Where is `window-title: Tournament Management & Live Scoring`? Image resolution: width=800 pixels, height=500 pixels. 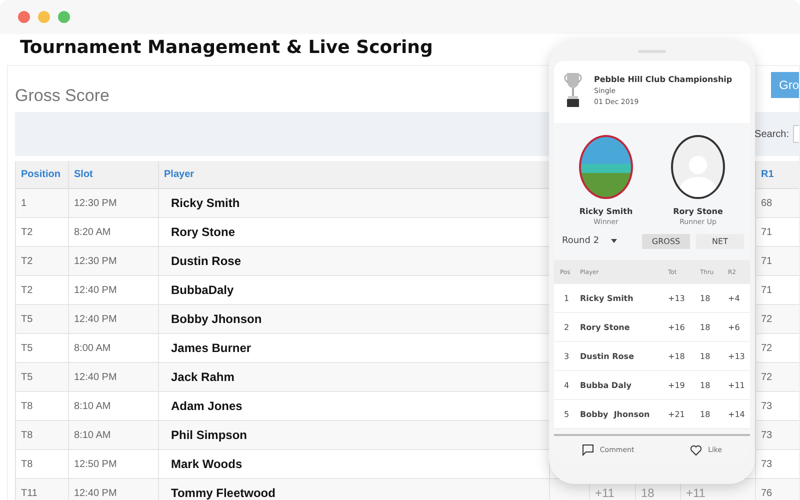
window-title: Tournament Management & Live Scoring is located at coordinates (226, 48).